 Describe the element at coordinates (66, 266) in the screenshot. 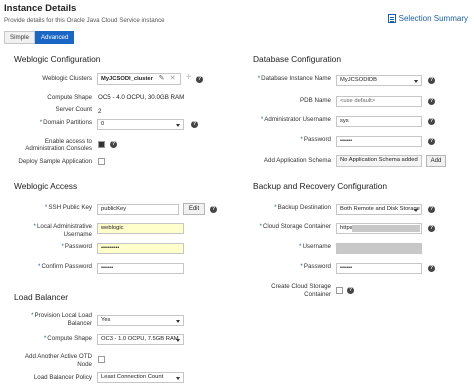

I see `confirm-password-label-text: Confirm Password` at that location.